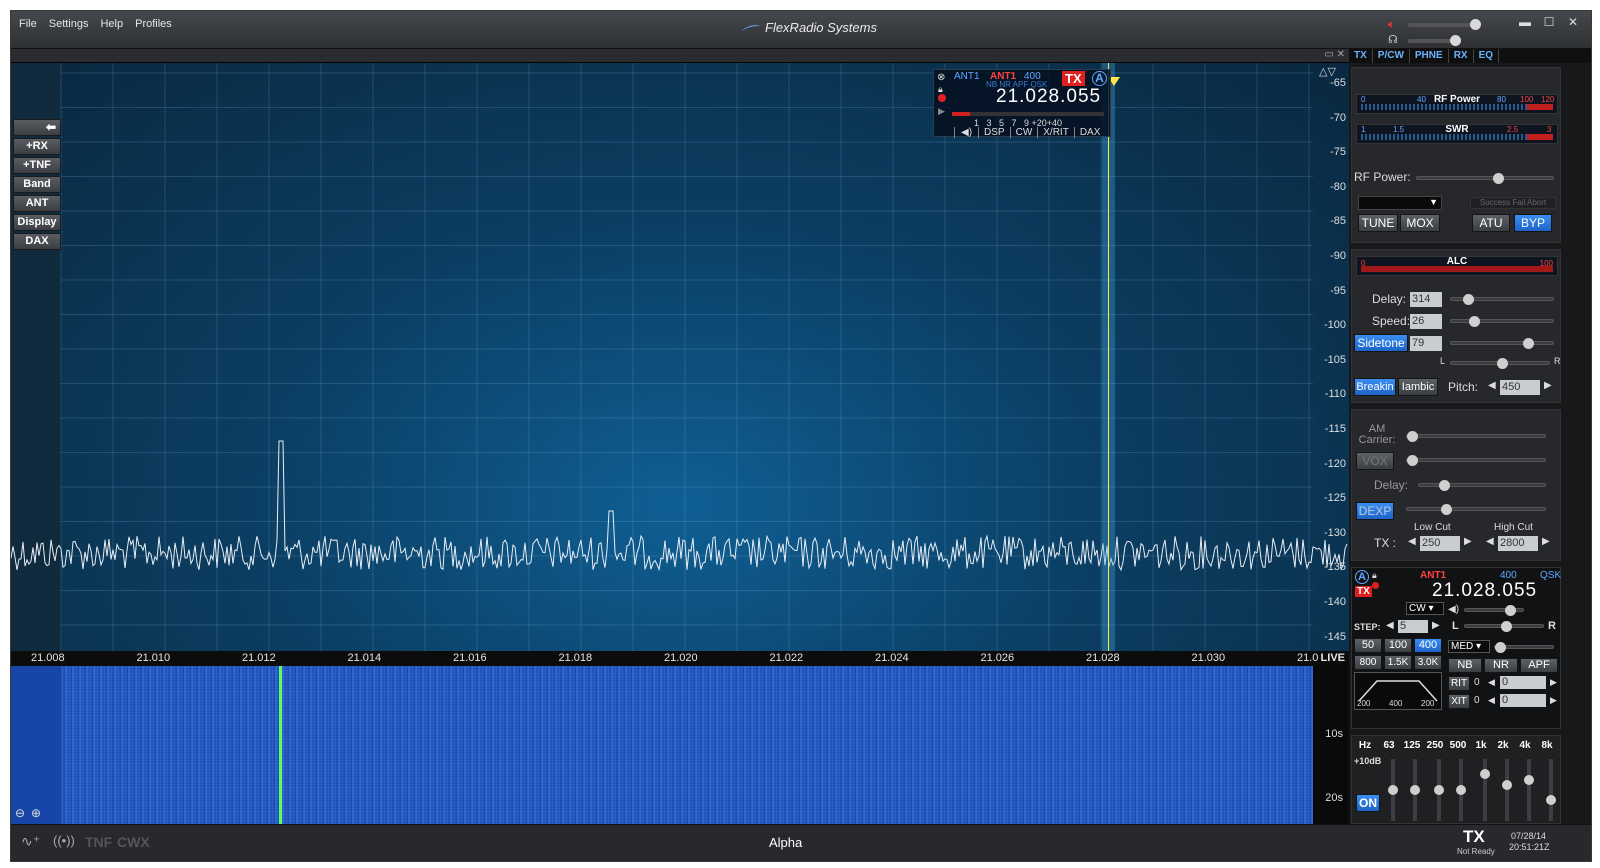  Describe the element at coordinates (1426, 299) in the screenshot. I see `cw-delay-value: 314` at that location.